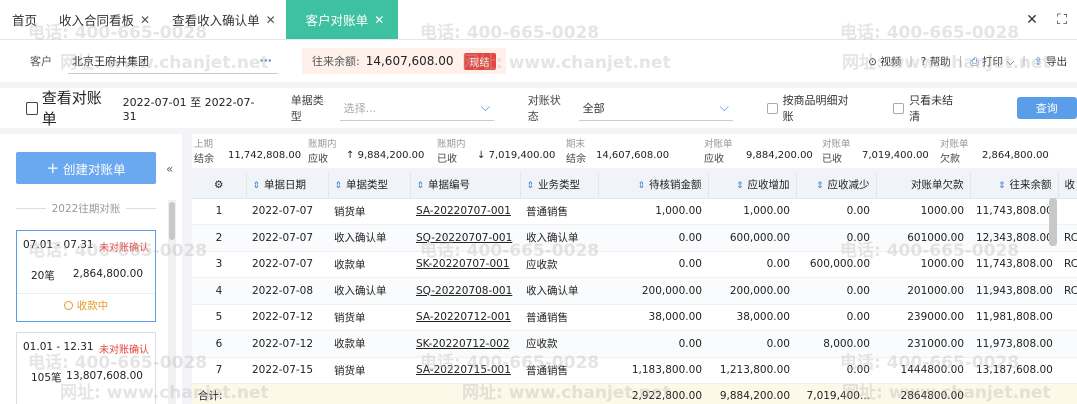  What do you see at coordinates (350, 155) in the screenshot?
I see `arrow-up-icon: ↑` at bounding box center [350, 155].